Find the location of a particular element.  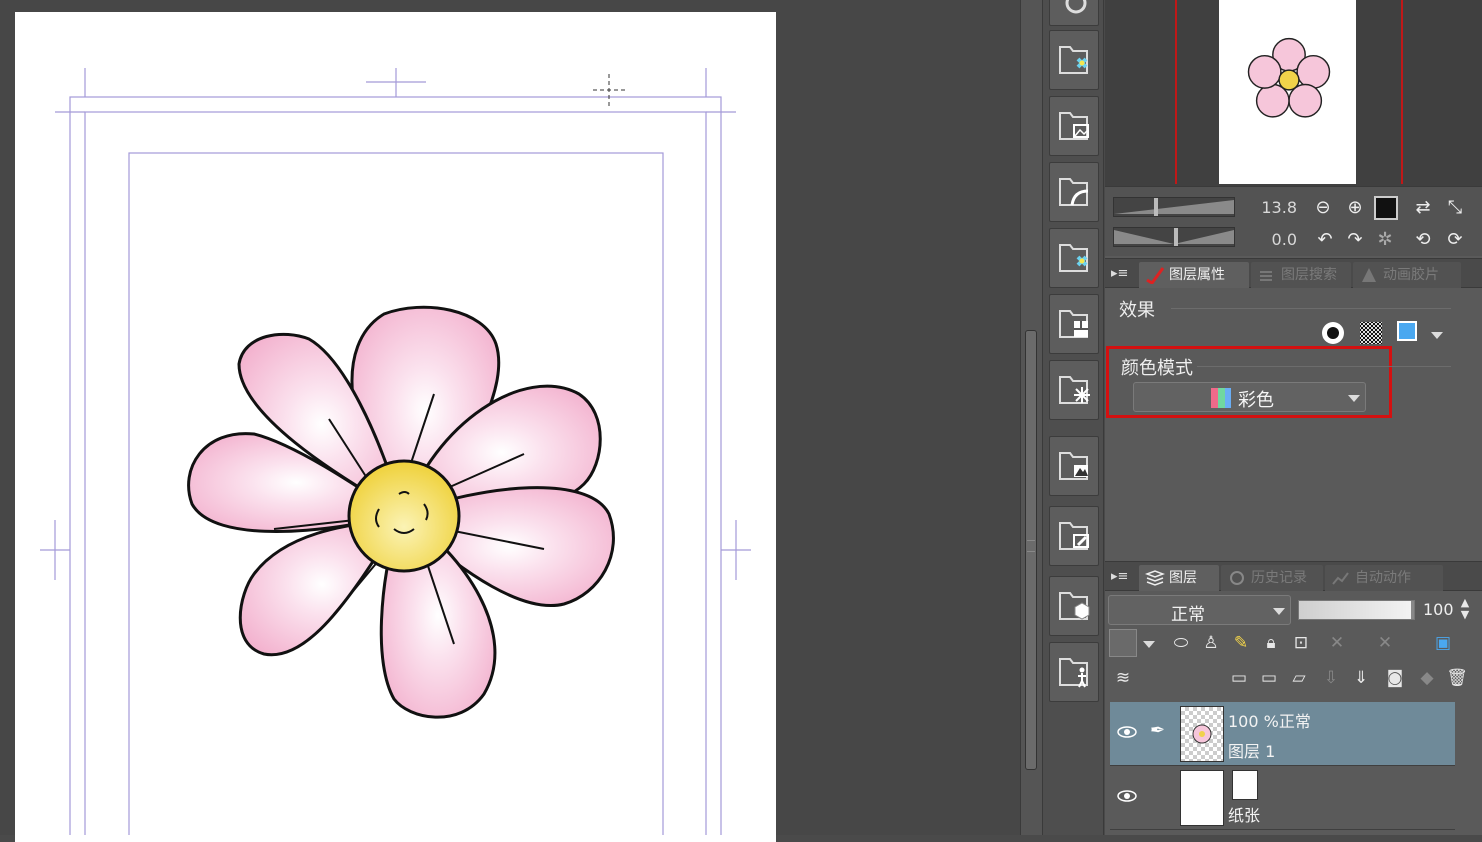

new-folder-icon: ▱ is located at coordinates (1299, 678).